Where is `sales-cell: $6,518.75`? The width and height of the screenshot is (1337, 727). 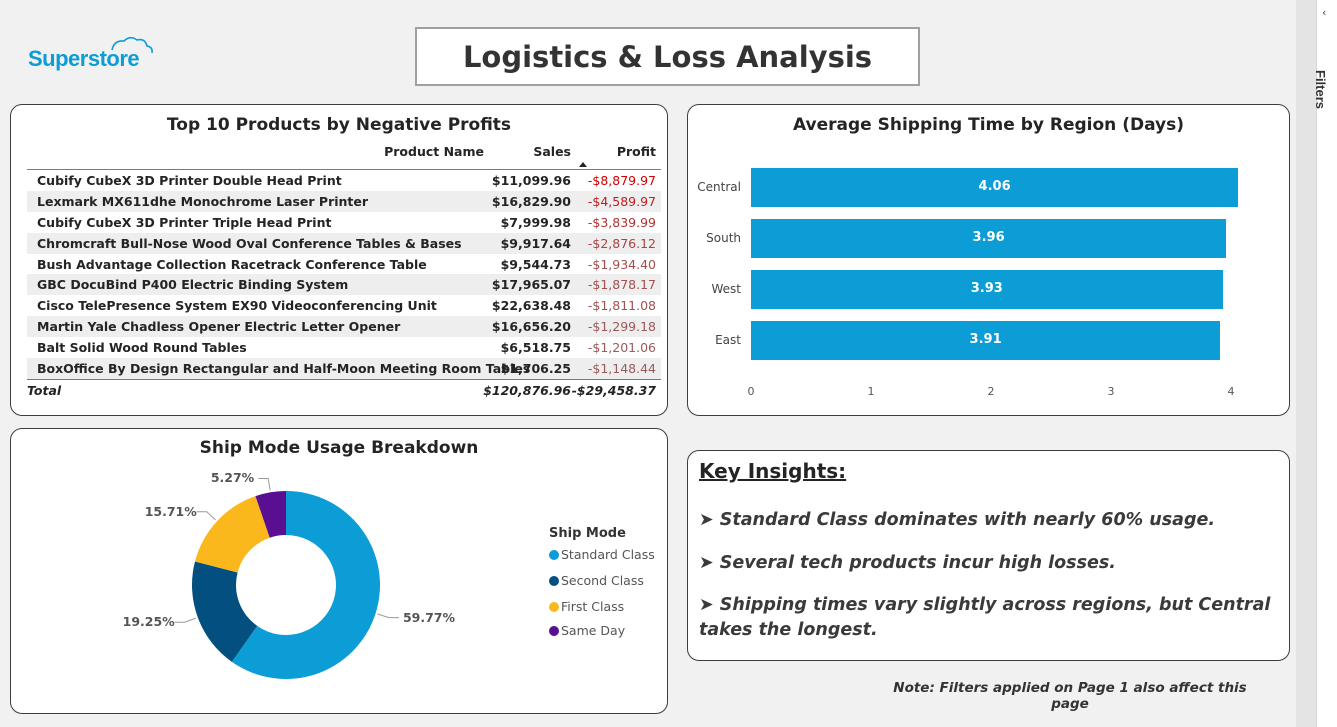 sales-cell: $6,518.75 is located at coordinates (535, 348).